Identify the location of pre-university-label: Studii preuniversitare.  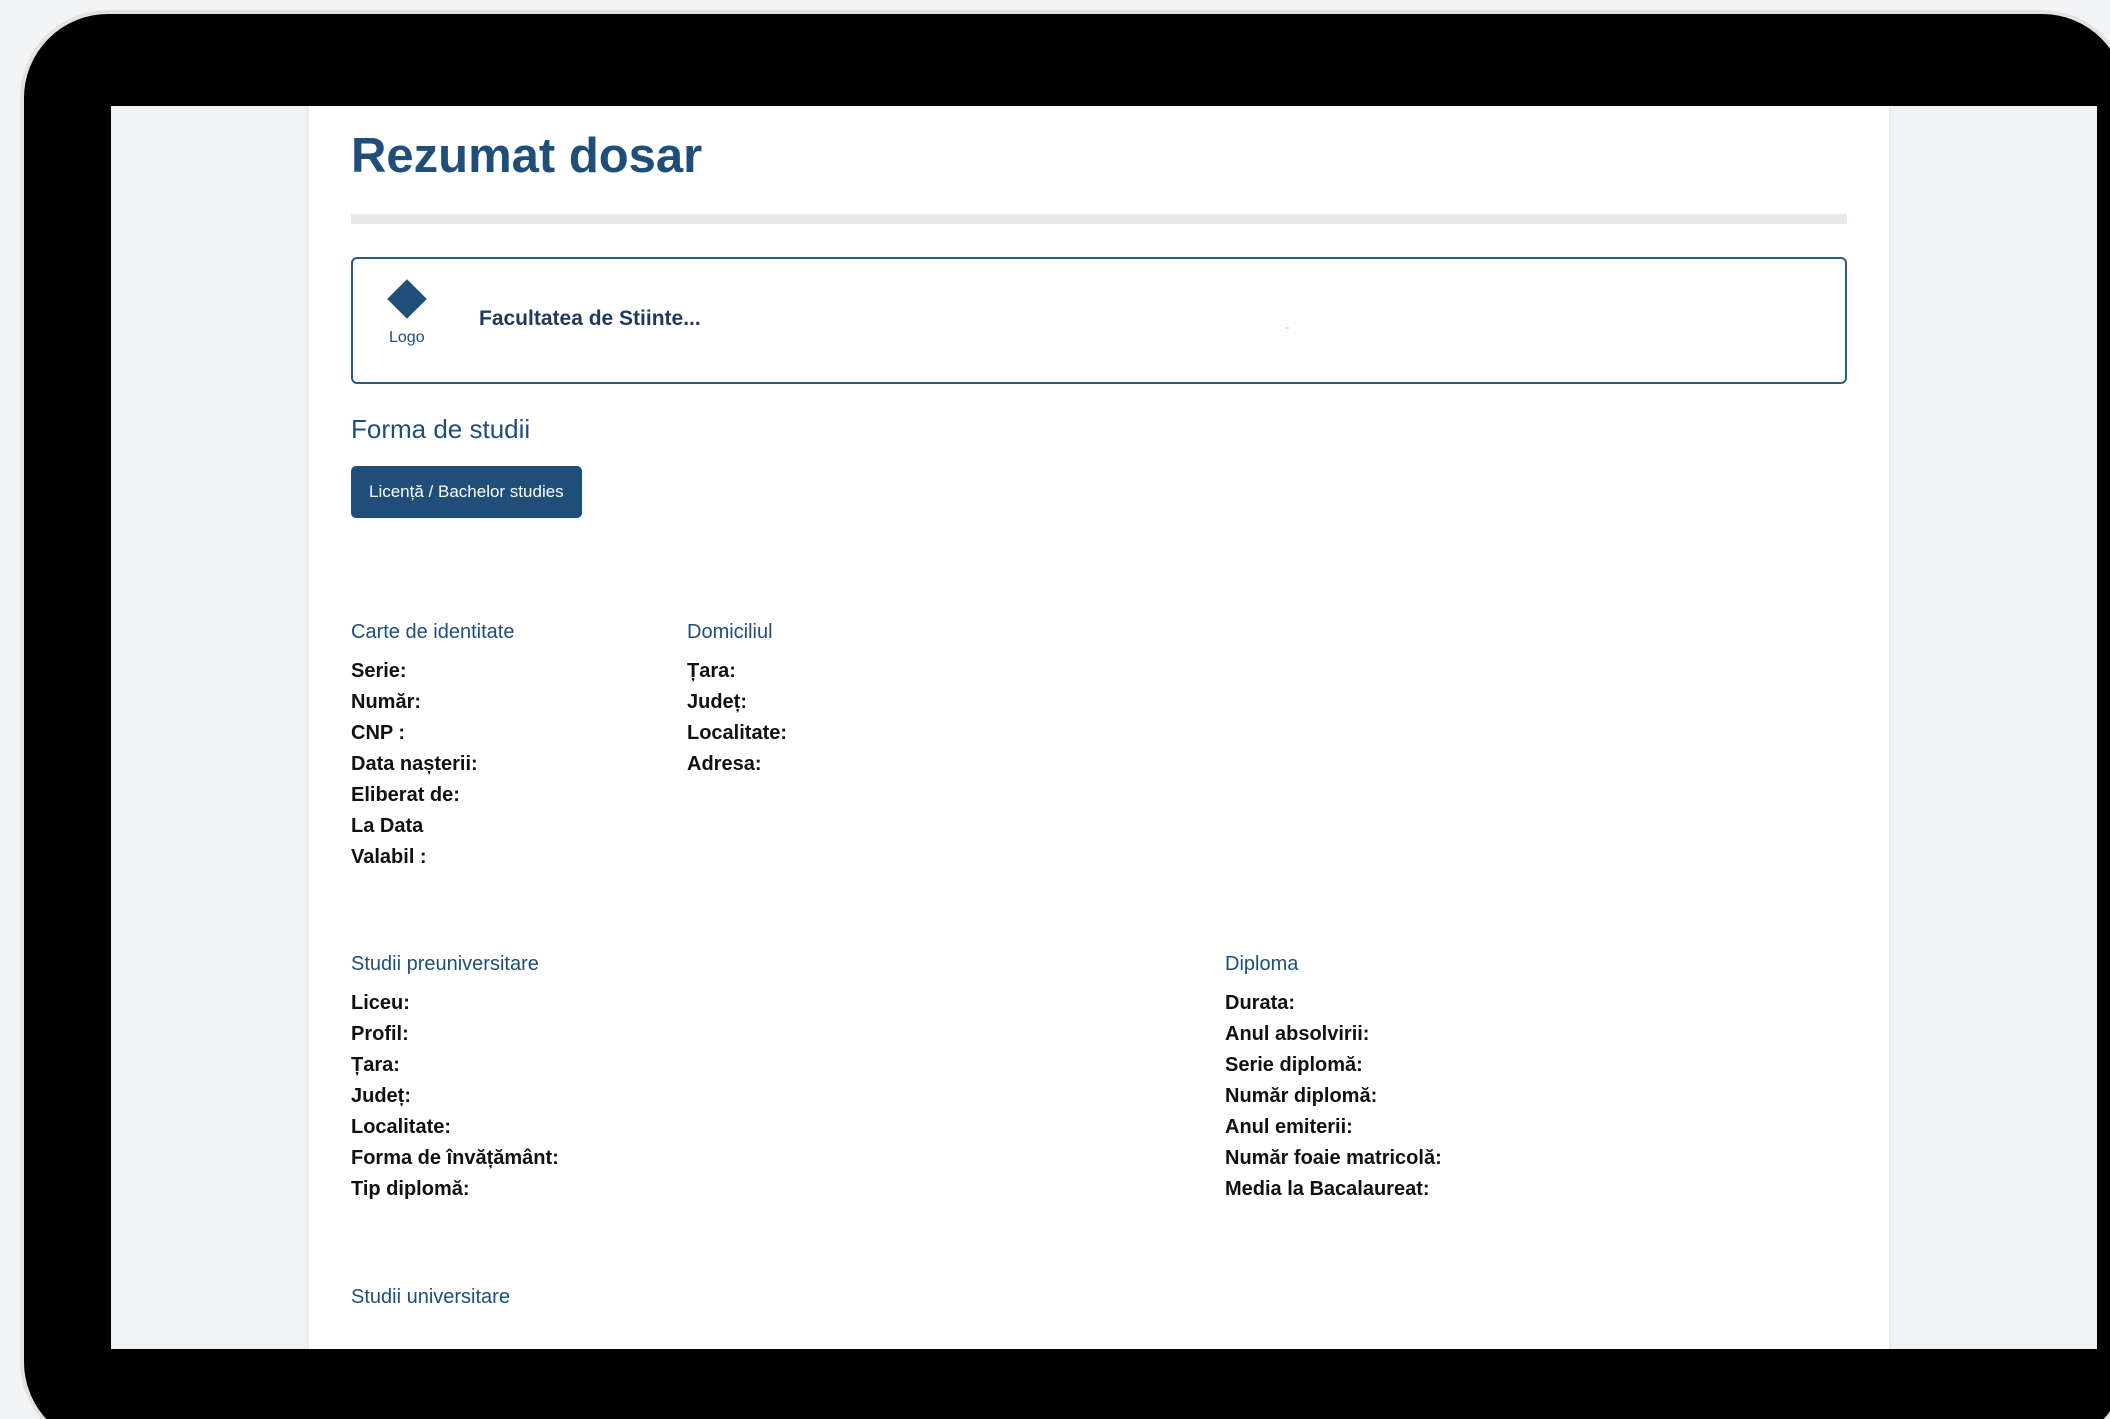
(445, 964).